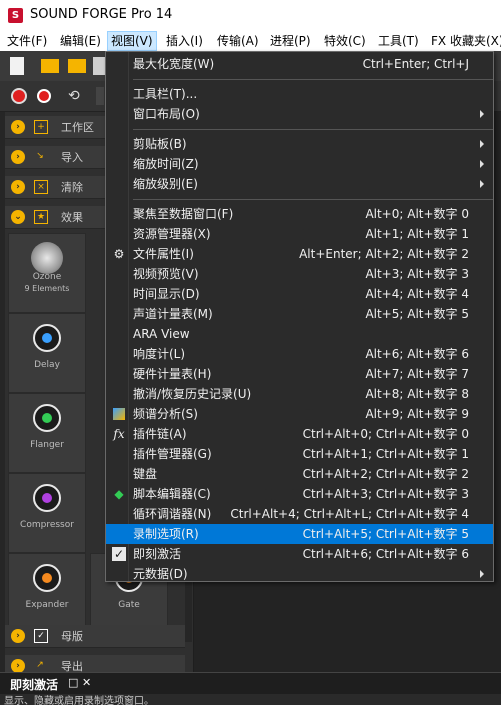 This screenshot has height=705, width=501. What do you see at coordinates (299, 234) in the screenshot?
I see `menu-item-explorer: 资源管理器(X) Alt+1; Alt+数字 1` at bounding box center [299, 234].